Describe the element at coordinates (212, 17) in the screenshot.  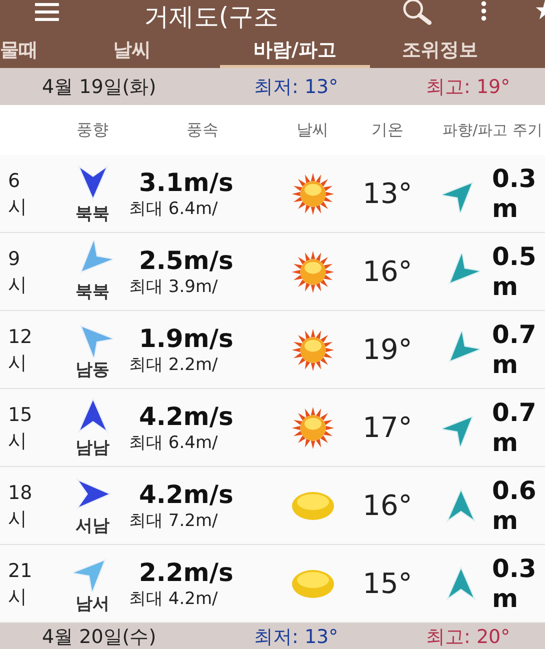
I see `app-title: 거제도(구조` at that location.